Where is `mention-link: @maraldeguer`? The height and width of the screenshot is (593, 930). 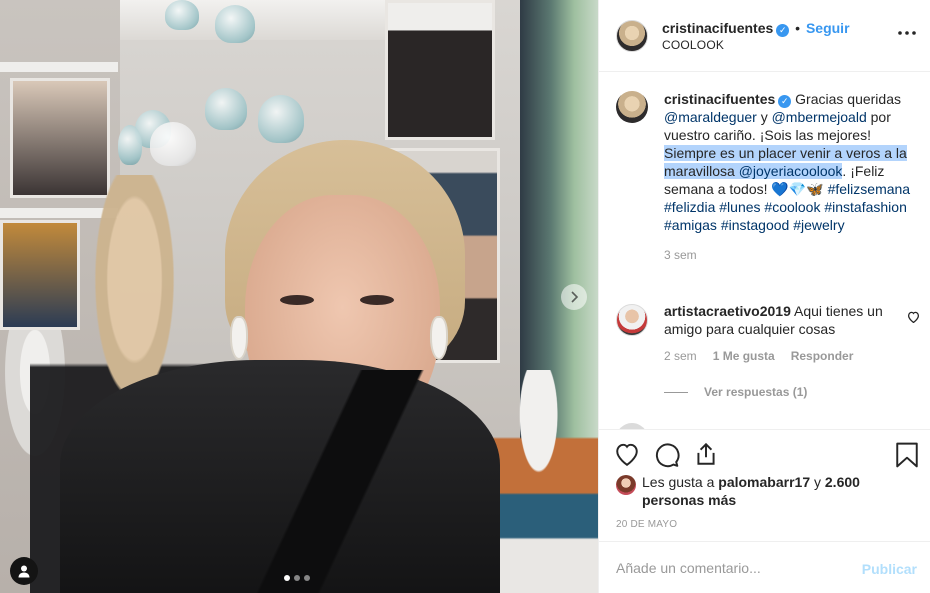 mention-link: @maraldeguer is located at coordinates (710, 117).